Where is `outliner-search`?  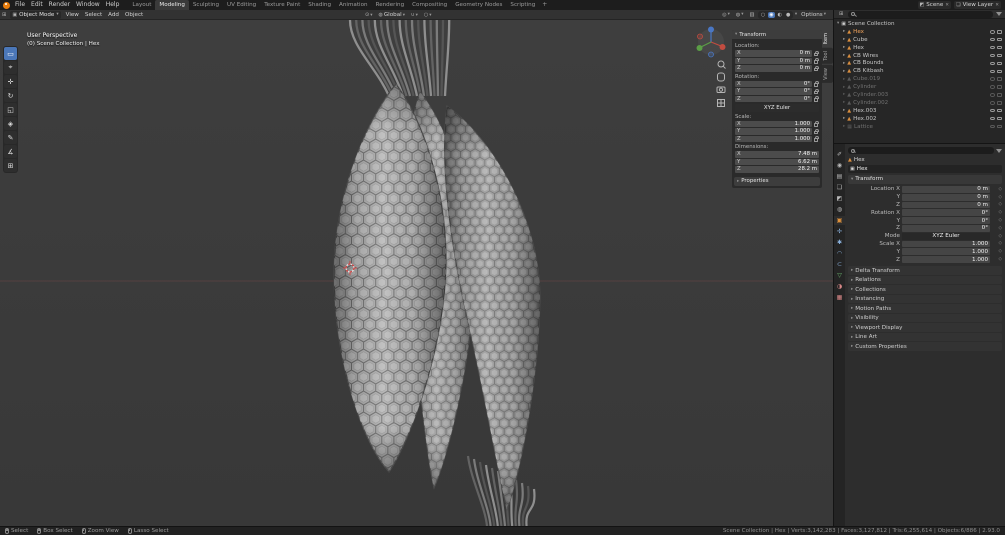 outliner-search is located at coordinates (920, 14).